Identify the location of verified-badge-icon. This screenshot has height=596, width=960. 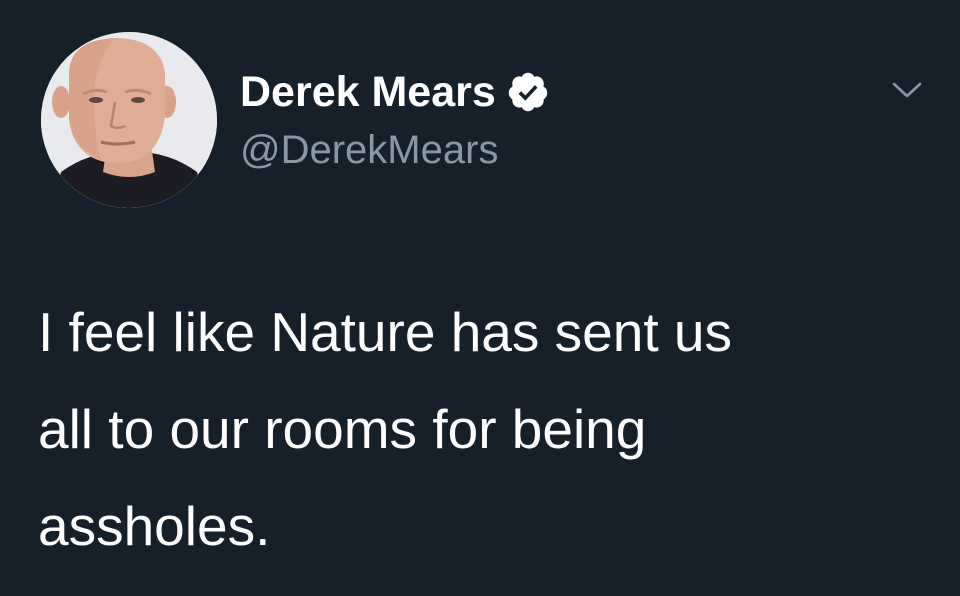
(528, 92).